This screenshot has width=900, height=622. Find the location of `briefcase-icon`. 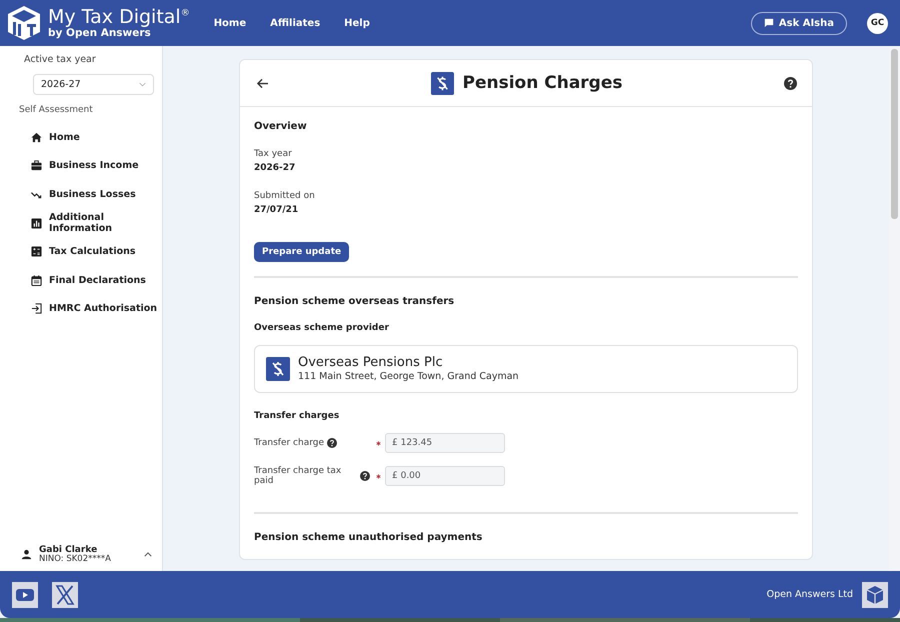

briefcase-icon is located at coordinates (36, 166).